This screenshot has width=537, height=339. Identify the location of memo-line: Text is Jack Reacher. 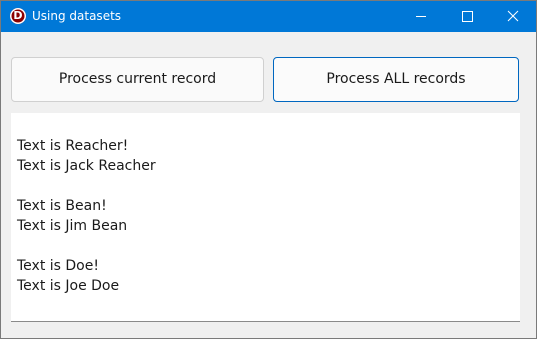
(86, 166).